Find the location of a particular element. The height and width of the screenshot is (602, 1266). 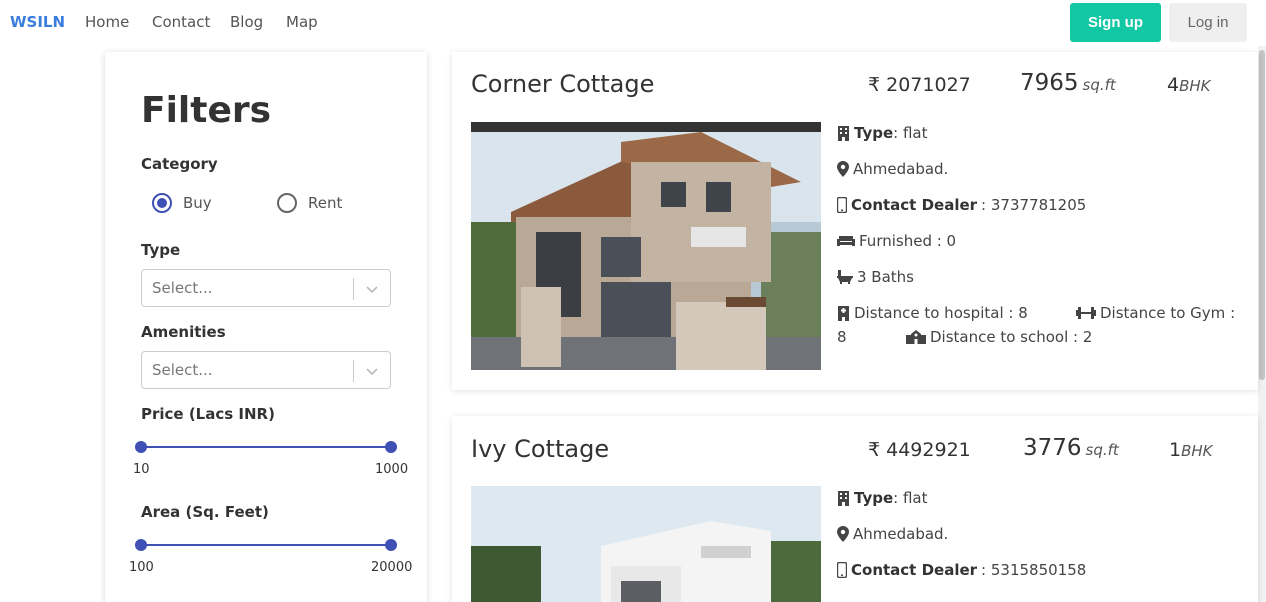

listing-contact-value: : 3737781205 is located at coordinates (1033, 205).